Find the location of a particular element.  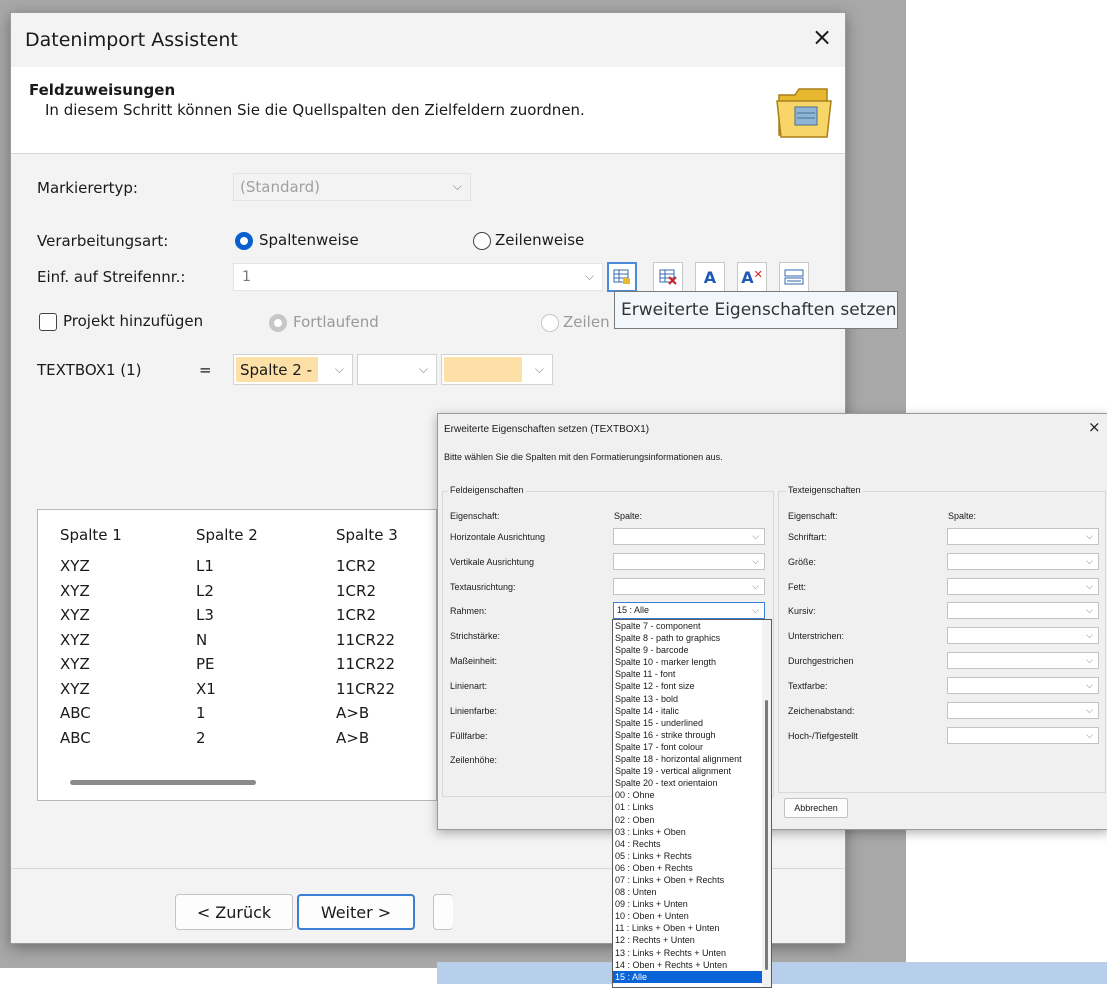

column-header: Spalte: is located at coordinates (628, 516).